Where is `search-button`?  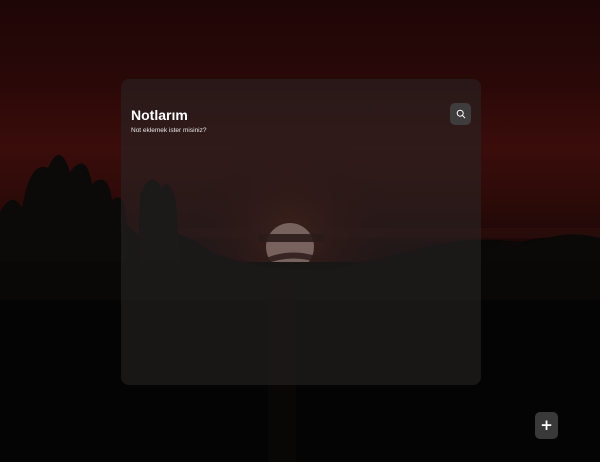 search-button is located at coordinates (460, 114).